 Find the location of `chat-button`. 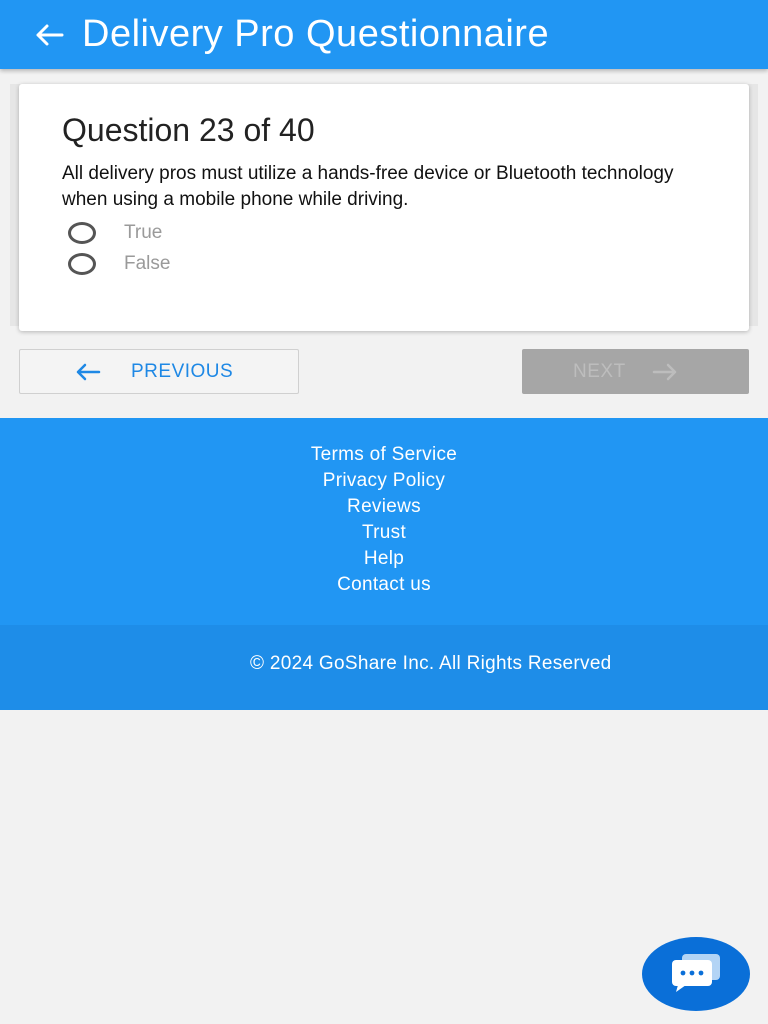

chat-button is located at coordinates (696, 974).